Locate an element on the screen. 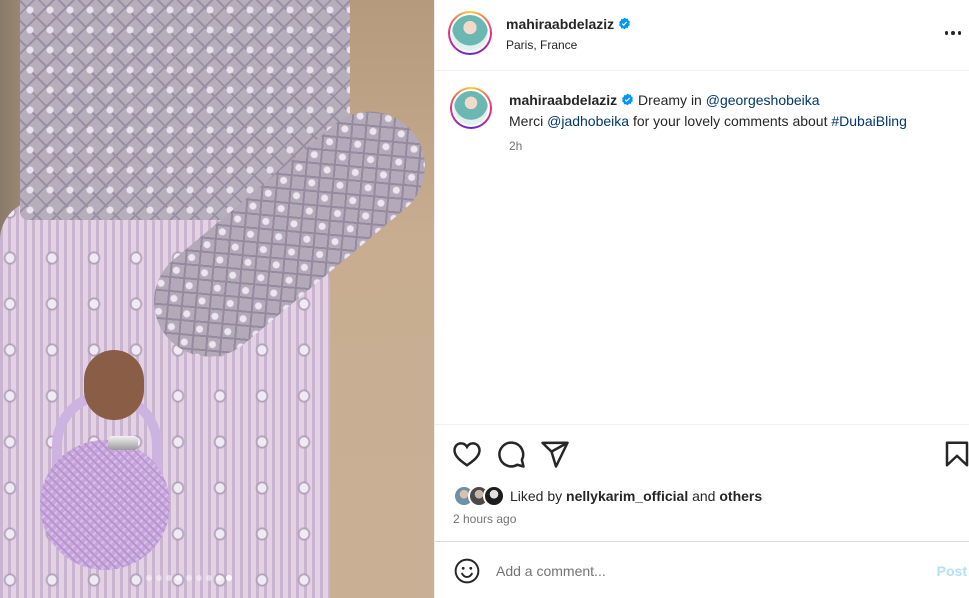 This screenshot has width=969, height=598. caption-avatar is located at coordinates (471, 108).